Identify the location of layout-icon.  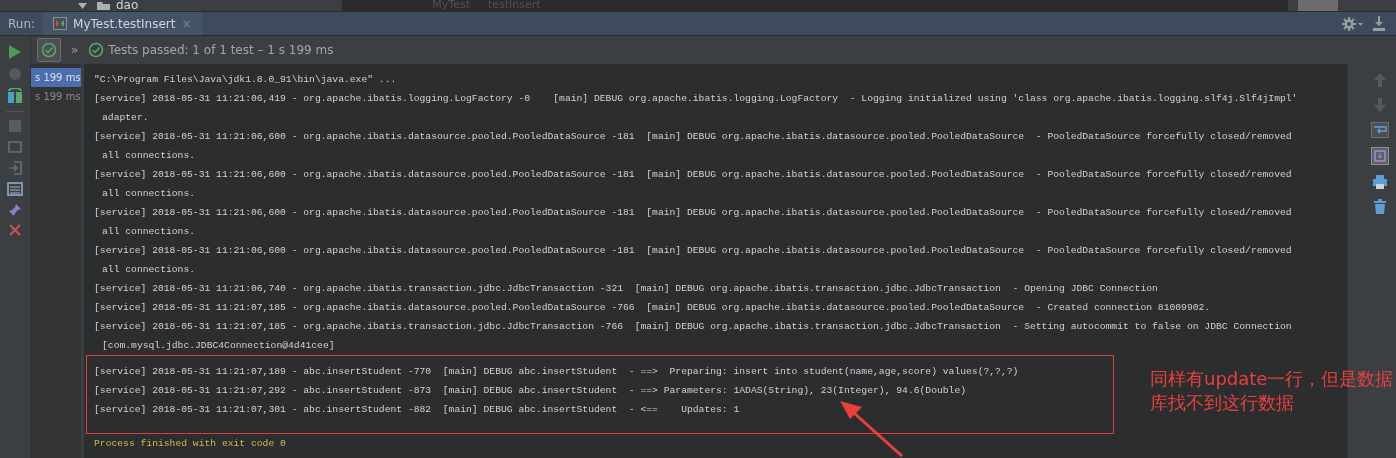
(15, 189).